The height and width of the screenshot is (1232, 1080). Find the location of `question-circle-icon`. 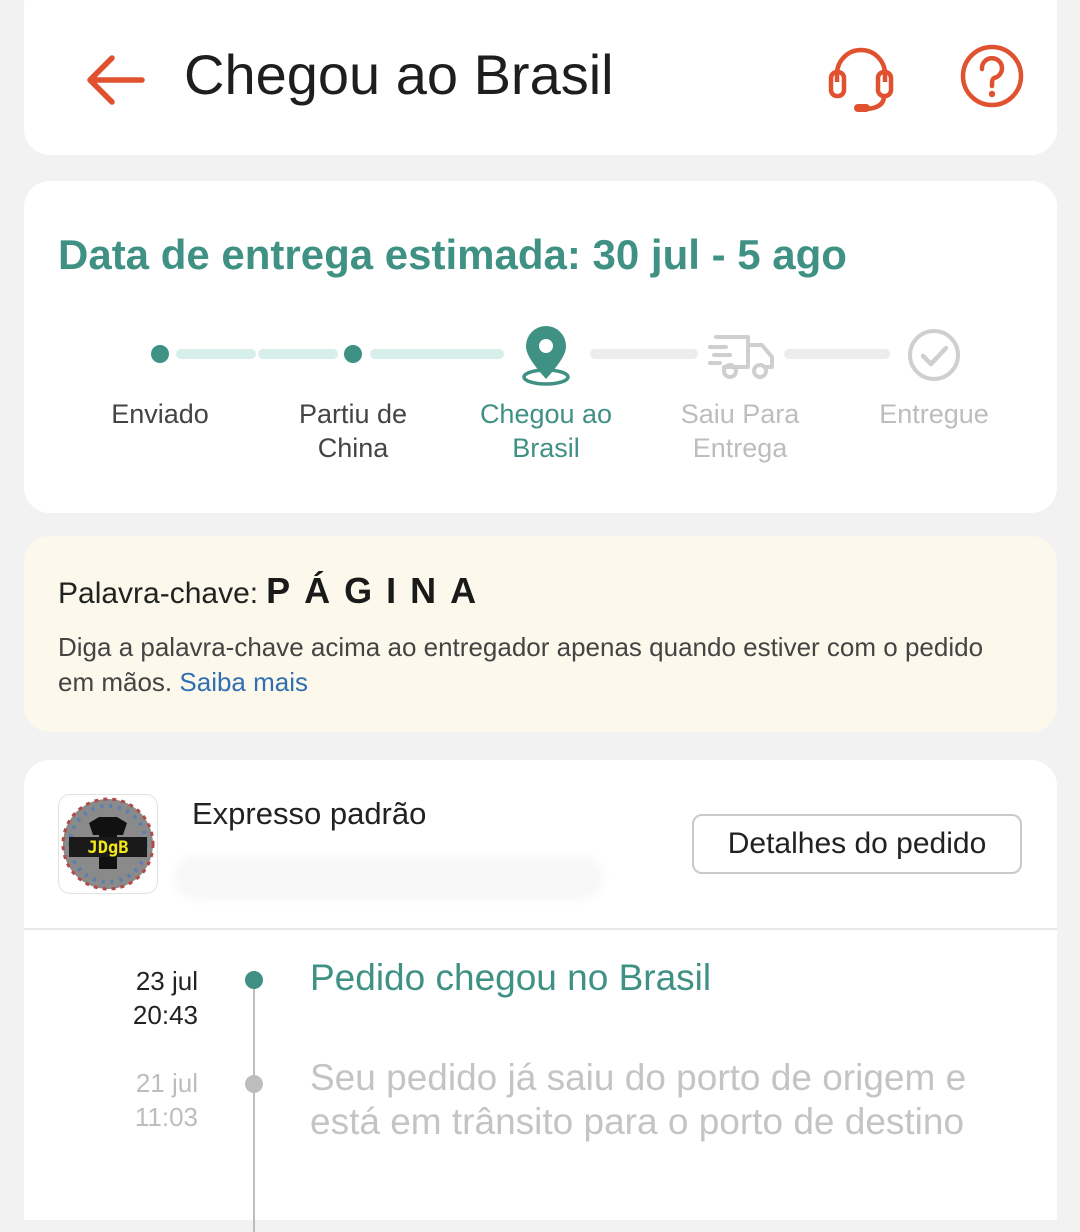

question-circle-icon is located at coordinates (992, 76).